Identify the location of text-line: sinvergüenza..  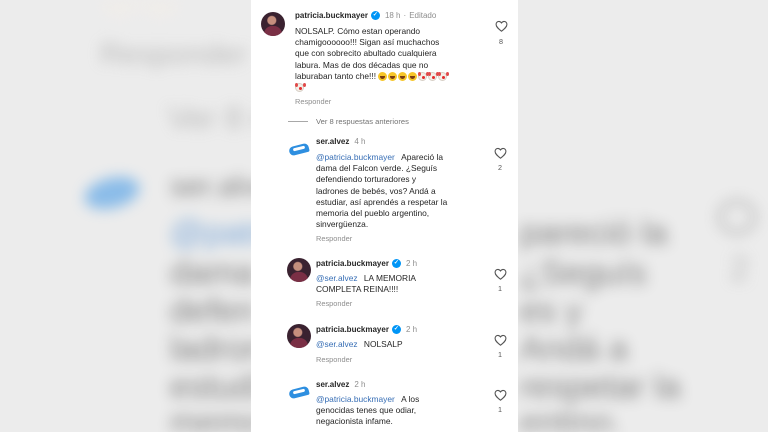
(342, 224).